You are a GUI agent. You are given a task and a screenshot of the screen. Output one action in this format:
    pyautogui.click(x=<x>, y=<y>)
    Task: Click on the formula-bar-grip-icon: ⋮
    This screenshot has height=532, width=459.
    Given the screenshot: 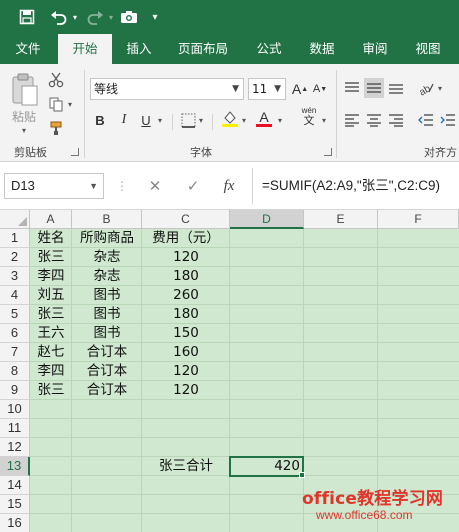 What is the action you would take?
    pyautogui.click(x=122, y=186)
    